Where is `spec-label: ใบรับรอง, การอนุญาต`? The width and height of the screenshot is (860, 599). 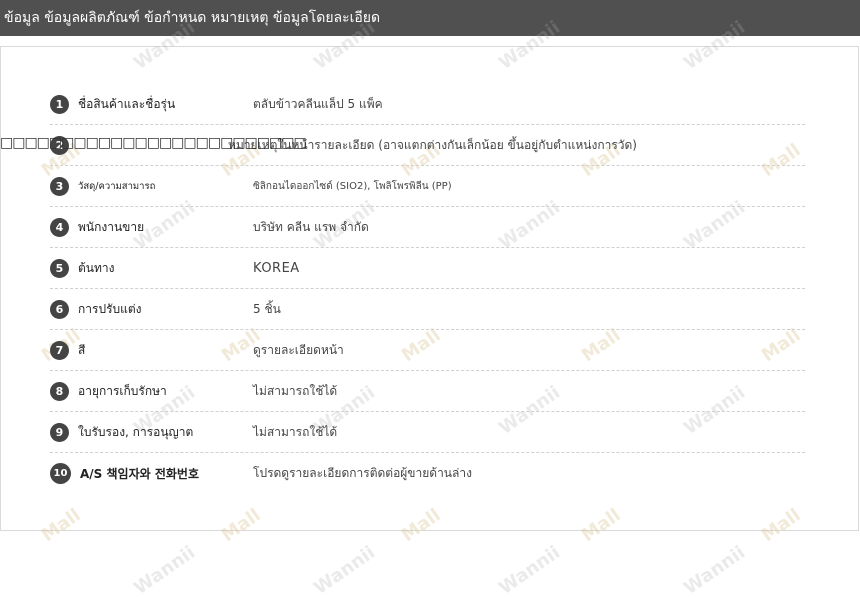
spec-label: ใบรับรอง, การอนุญาต is located at coordinates (136, 431).